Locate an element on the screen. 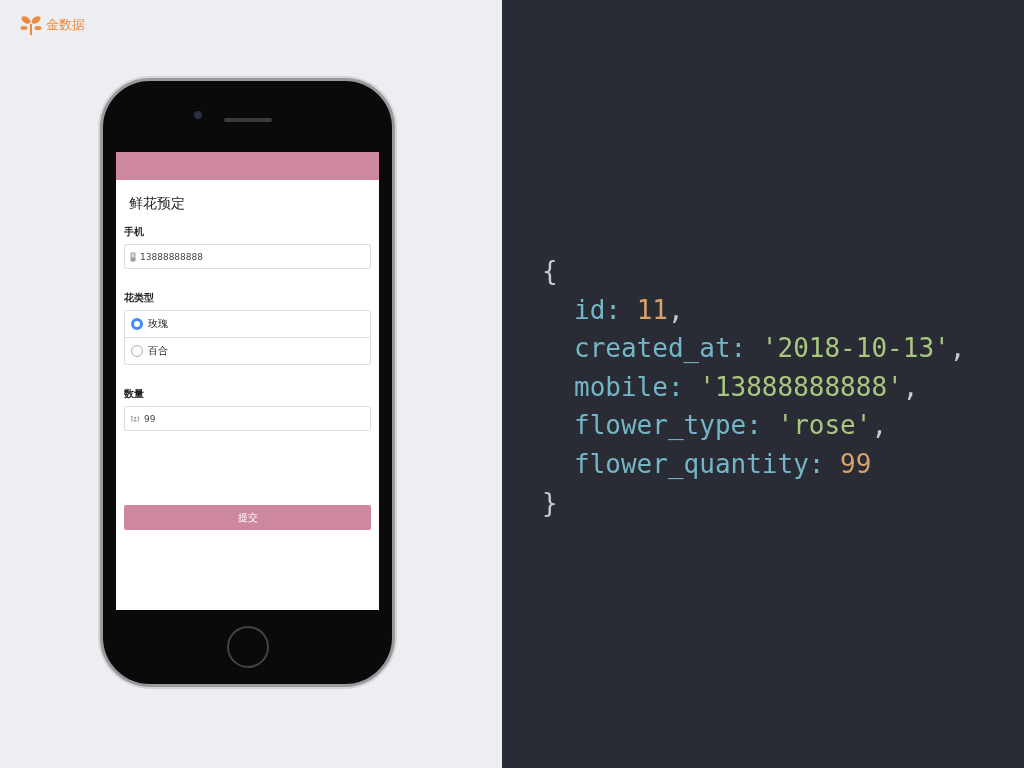 The height and width of the screenshot is (768, 1024). radio-option: 玫瑰 is located at coordinates (247, 324).